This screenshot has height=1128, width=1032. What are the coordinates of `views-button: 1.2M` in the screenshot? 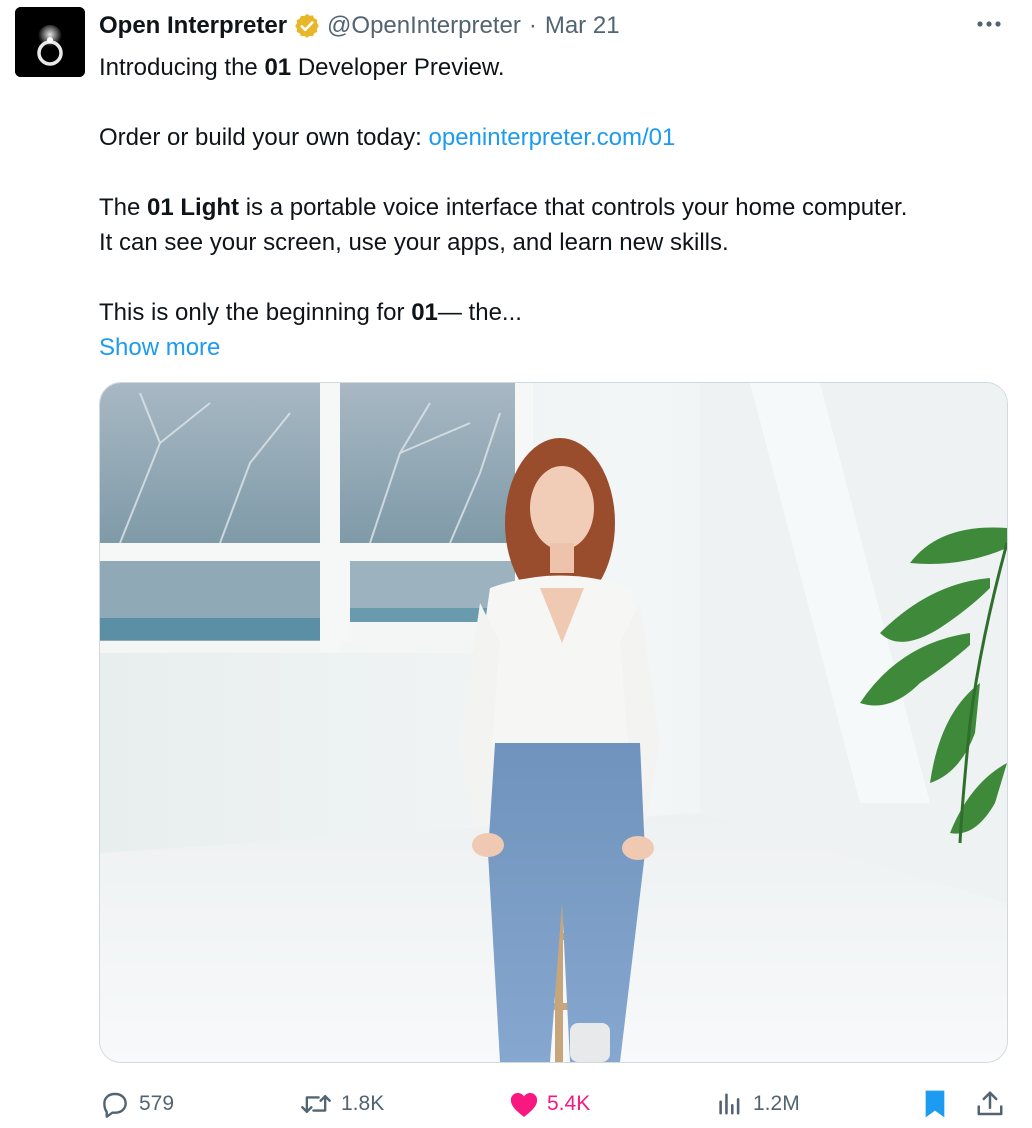 It's located at (758, 1104).